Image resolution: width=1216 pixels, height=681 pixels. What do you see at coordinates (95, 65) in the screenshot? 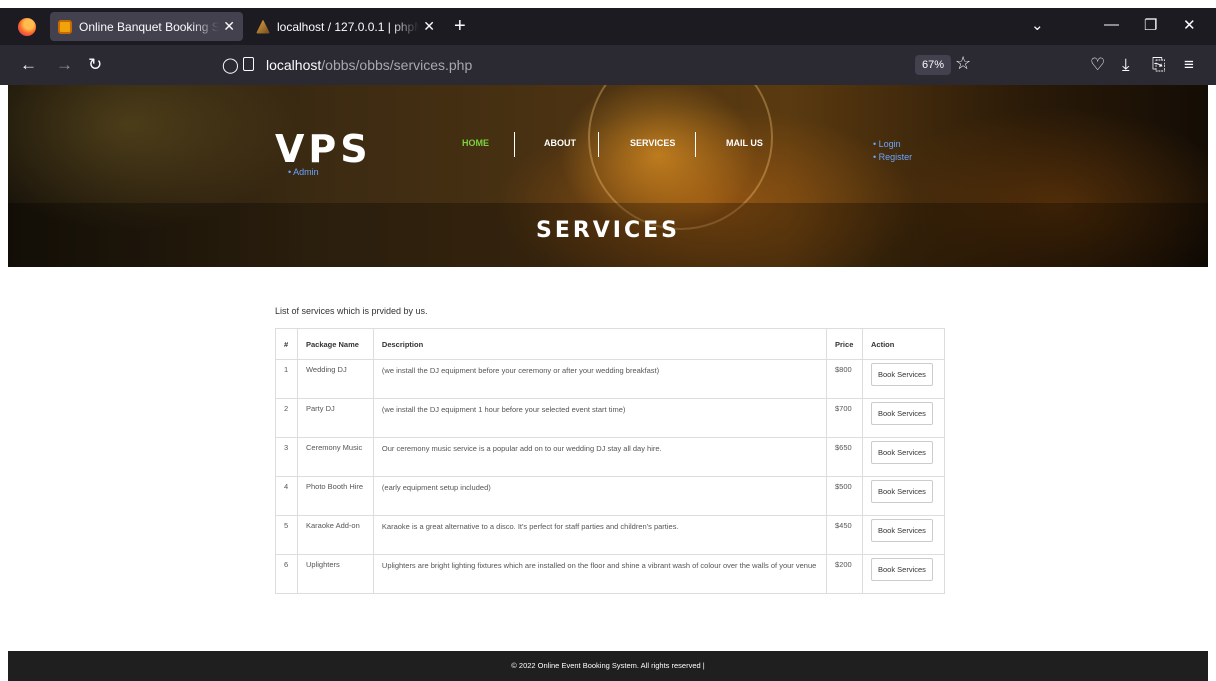
I see `reload-icon: ↻` at bounding box center [95, 65].